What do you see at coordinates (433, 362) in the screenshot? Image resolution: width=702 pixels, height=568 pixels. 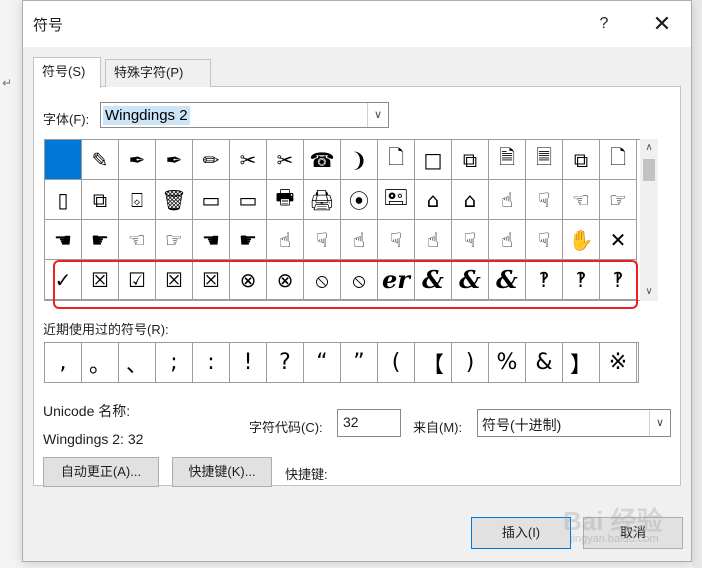 I see `recent-symbol-cell: 【` at bounding box center [433, 362].